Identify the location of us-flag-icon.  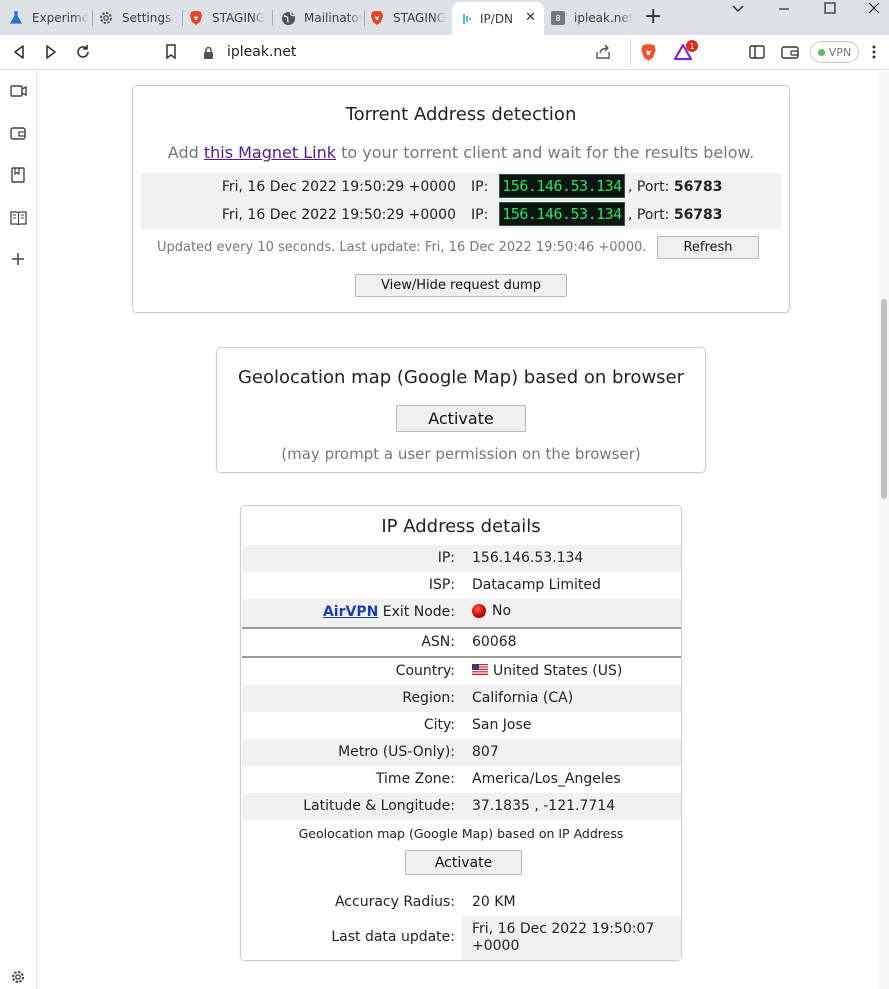
(480, 671).